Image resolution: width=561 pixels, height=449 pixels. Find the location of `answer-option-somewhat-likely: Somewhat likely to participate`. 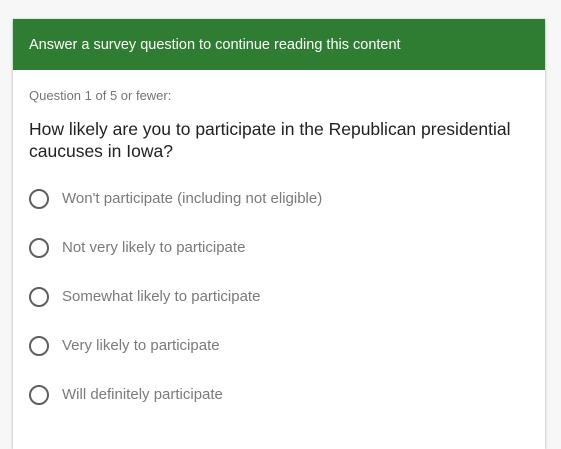

answer-option-somewhat-likely: Somewhat likely to participate is located at coordinates (279, 296).